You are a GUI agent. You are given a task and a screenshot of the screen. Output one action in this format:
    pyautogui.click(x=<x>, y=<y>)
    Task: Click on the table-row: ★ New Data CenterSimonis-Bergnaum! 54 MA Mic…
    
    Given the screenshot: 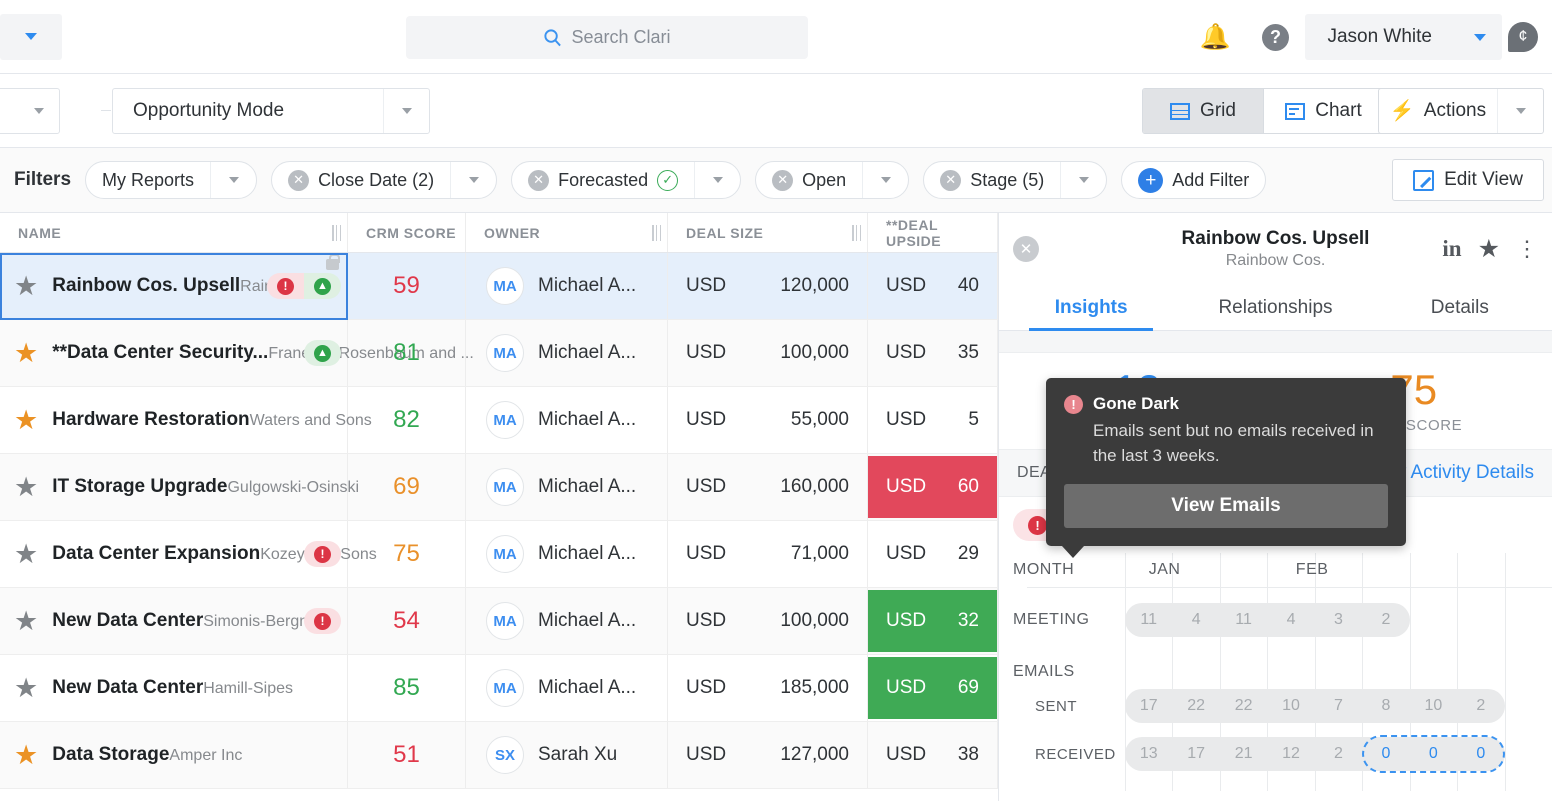 What is the action you would take?
    pyautogui.click(x=499, y=621)
    